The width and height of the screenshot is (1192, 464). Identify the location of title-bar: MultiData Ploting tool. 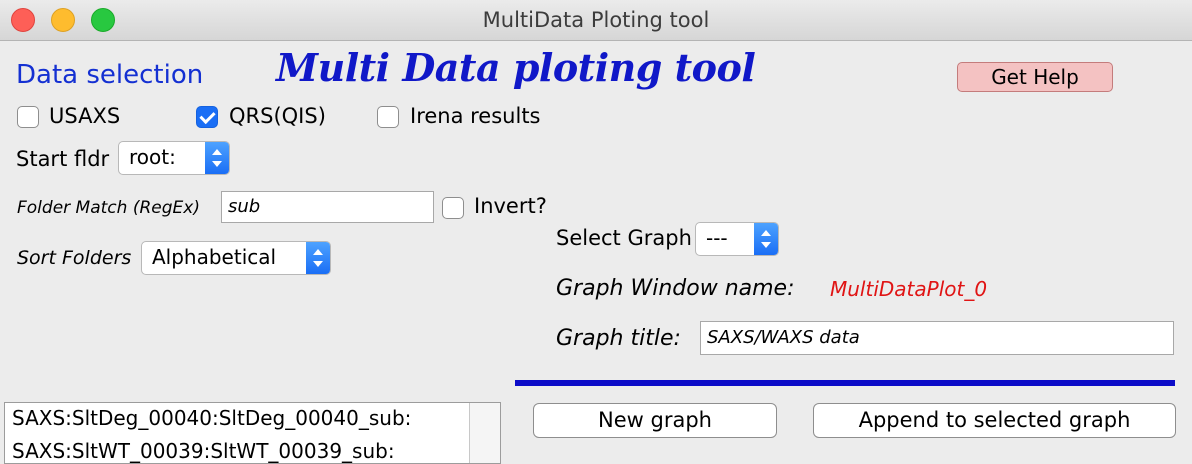
(596, 20).